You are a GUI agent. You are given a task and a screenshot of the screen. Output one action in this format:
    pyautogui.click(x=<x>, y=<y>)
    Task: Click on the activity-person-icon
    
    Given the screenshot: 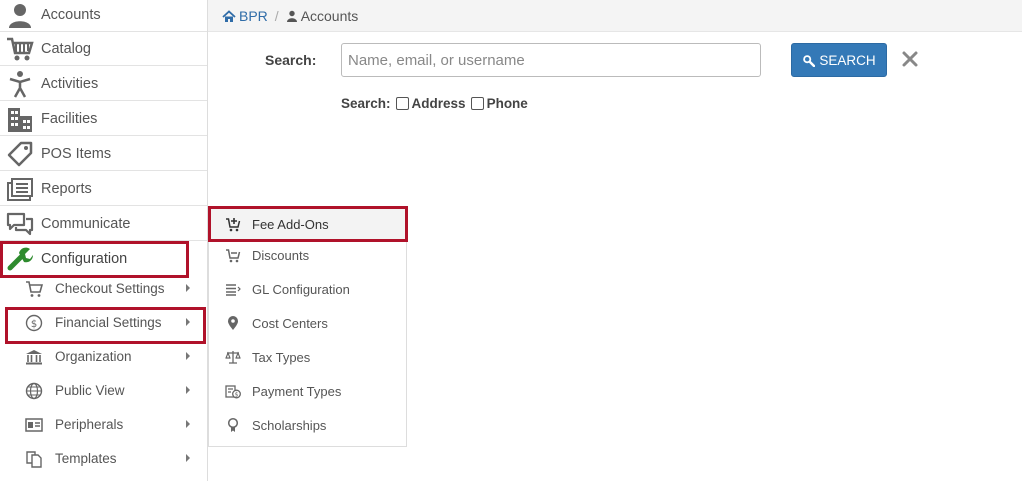 What is the action you would take?
    pyautogui.click(x=20, y=84)
    